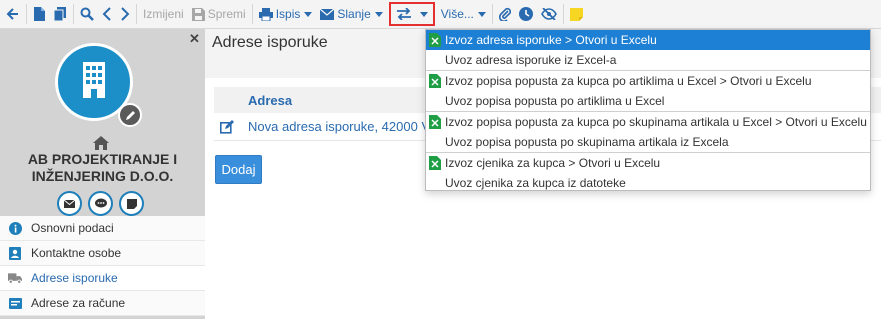  I want to click on company-name: AB PROJEKTIRANJE I INŽENJERING D.O.O., so click(102, 168).